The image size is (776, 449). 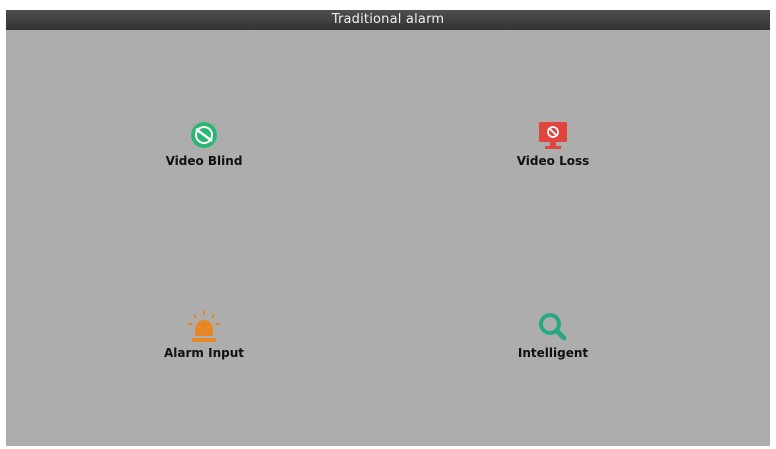 What do you see at coordinates (204, 326) in the screenshot?
I see `alarm-light-icon` at bounding box center [204, 326].